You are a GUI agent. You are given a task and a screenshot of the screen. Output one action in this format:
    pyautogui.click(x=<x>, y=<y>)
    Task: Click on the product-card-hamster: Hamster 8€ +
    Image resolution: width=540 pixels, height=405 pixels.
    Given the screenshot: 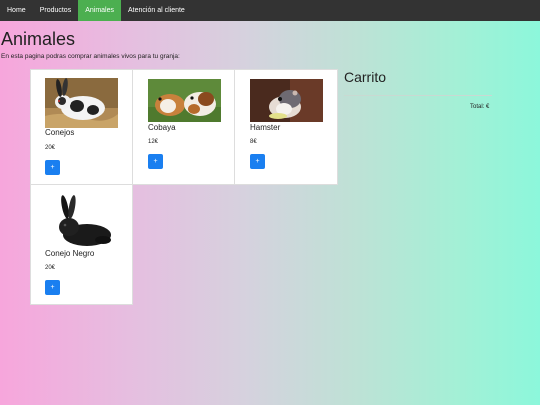 What is the action you would take?
    pyautogui.click(x=286, y=127)
    